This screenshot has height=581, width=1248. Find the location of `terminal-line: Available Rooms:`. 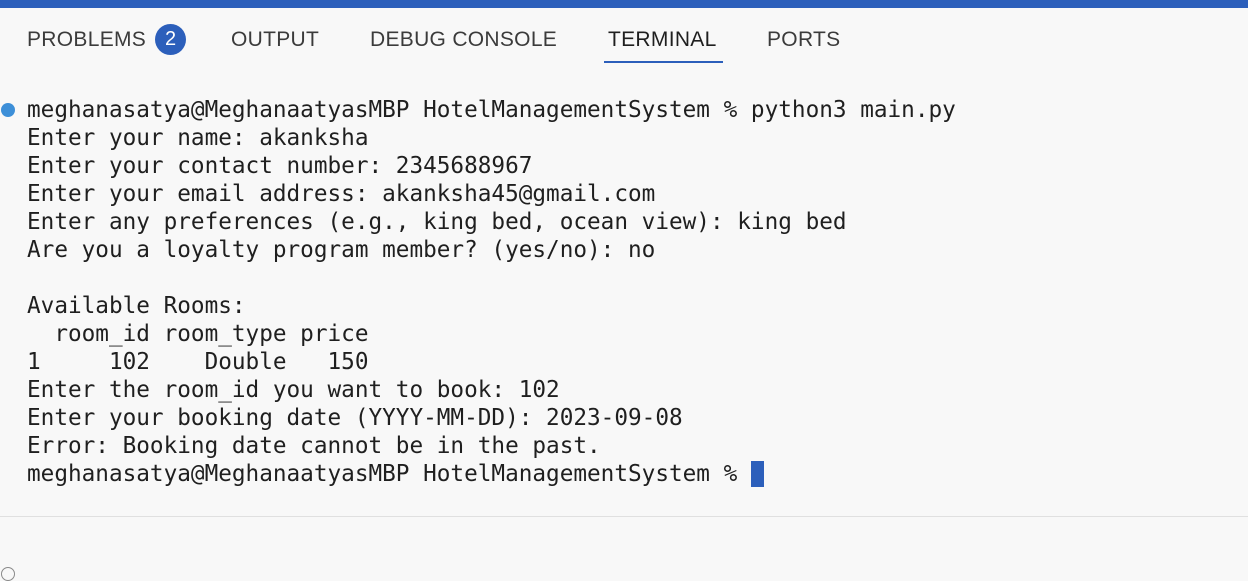

terminal-line: Available Rooms: is located at coordinates (136, 306).